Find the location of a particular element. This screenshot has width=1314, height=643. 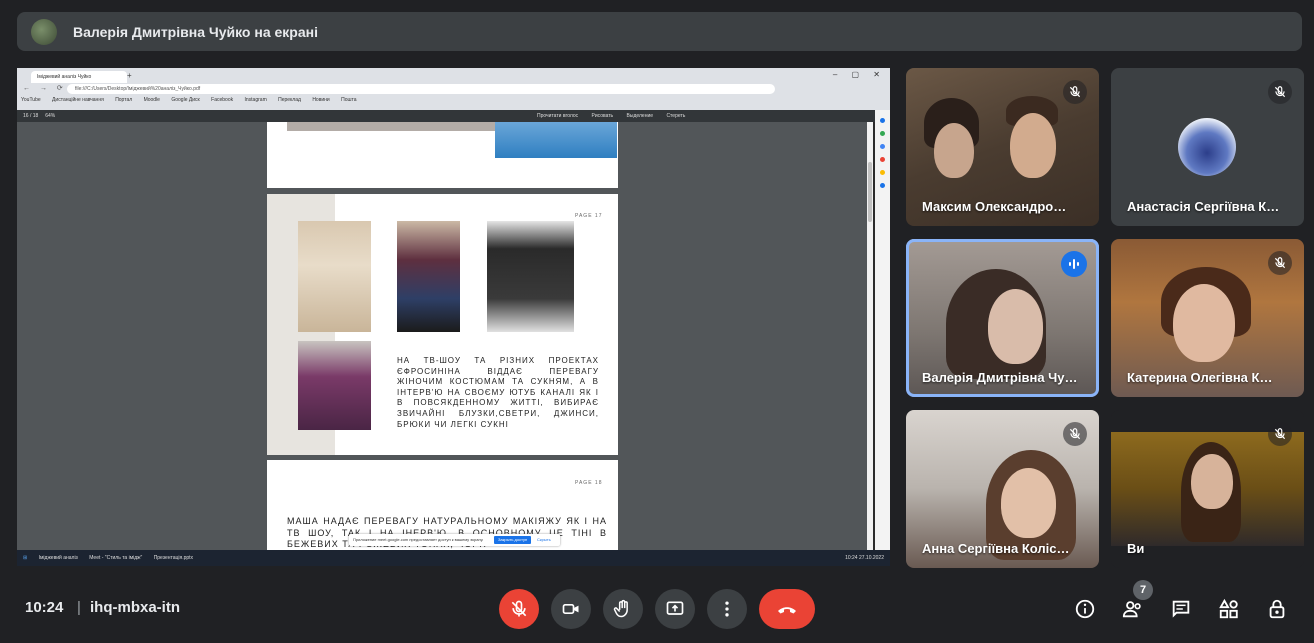

camera-toggle-button is located at coordinates (571, 609).